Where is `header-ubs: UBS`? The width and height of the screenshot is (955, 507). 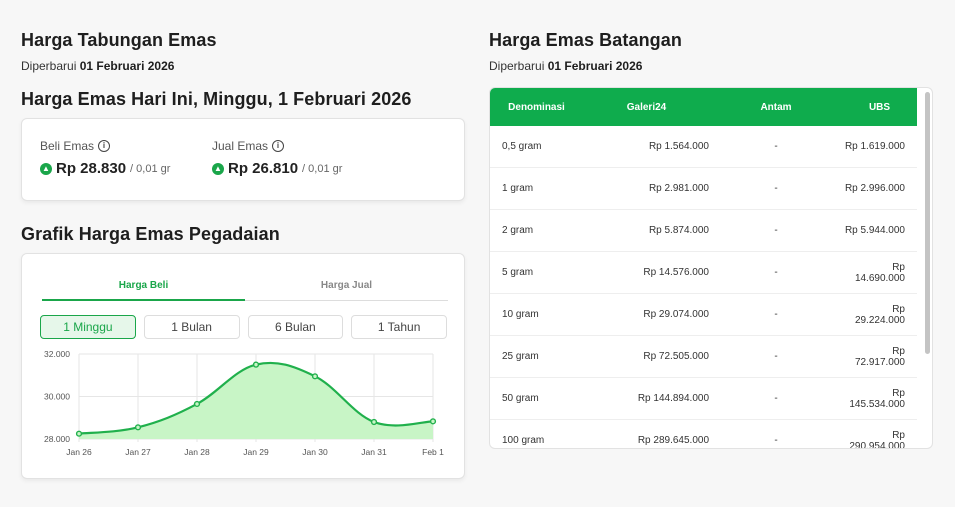 header-ubs: UBS is located at coordinates (879, 107).